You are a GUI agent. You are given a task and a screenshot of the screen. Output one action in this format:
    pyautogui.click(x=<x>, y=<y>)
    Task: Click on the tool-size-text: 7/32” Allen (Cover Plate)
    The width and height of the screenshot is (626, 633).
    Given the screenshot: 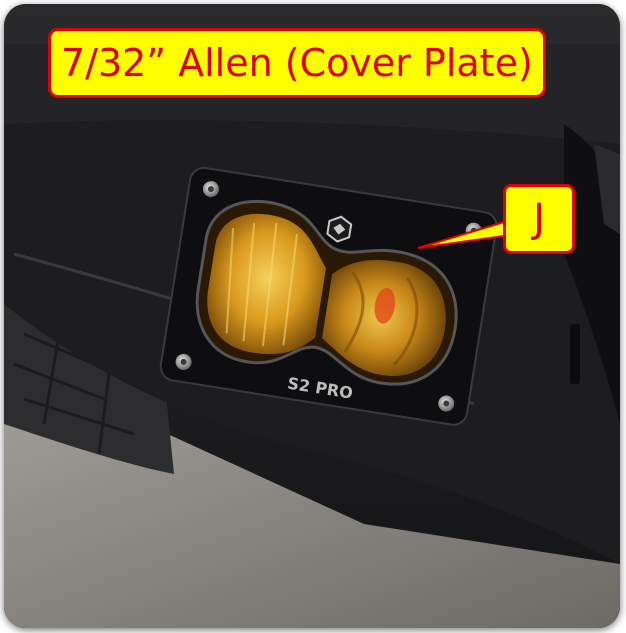 What is the action you would take?
    pyautogui.click(x=297, y=63)
    